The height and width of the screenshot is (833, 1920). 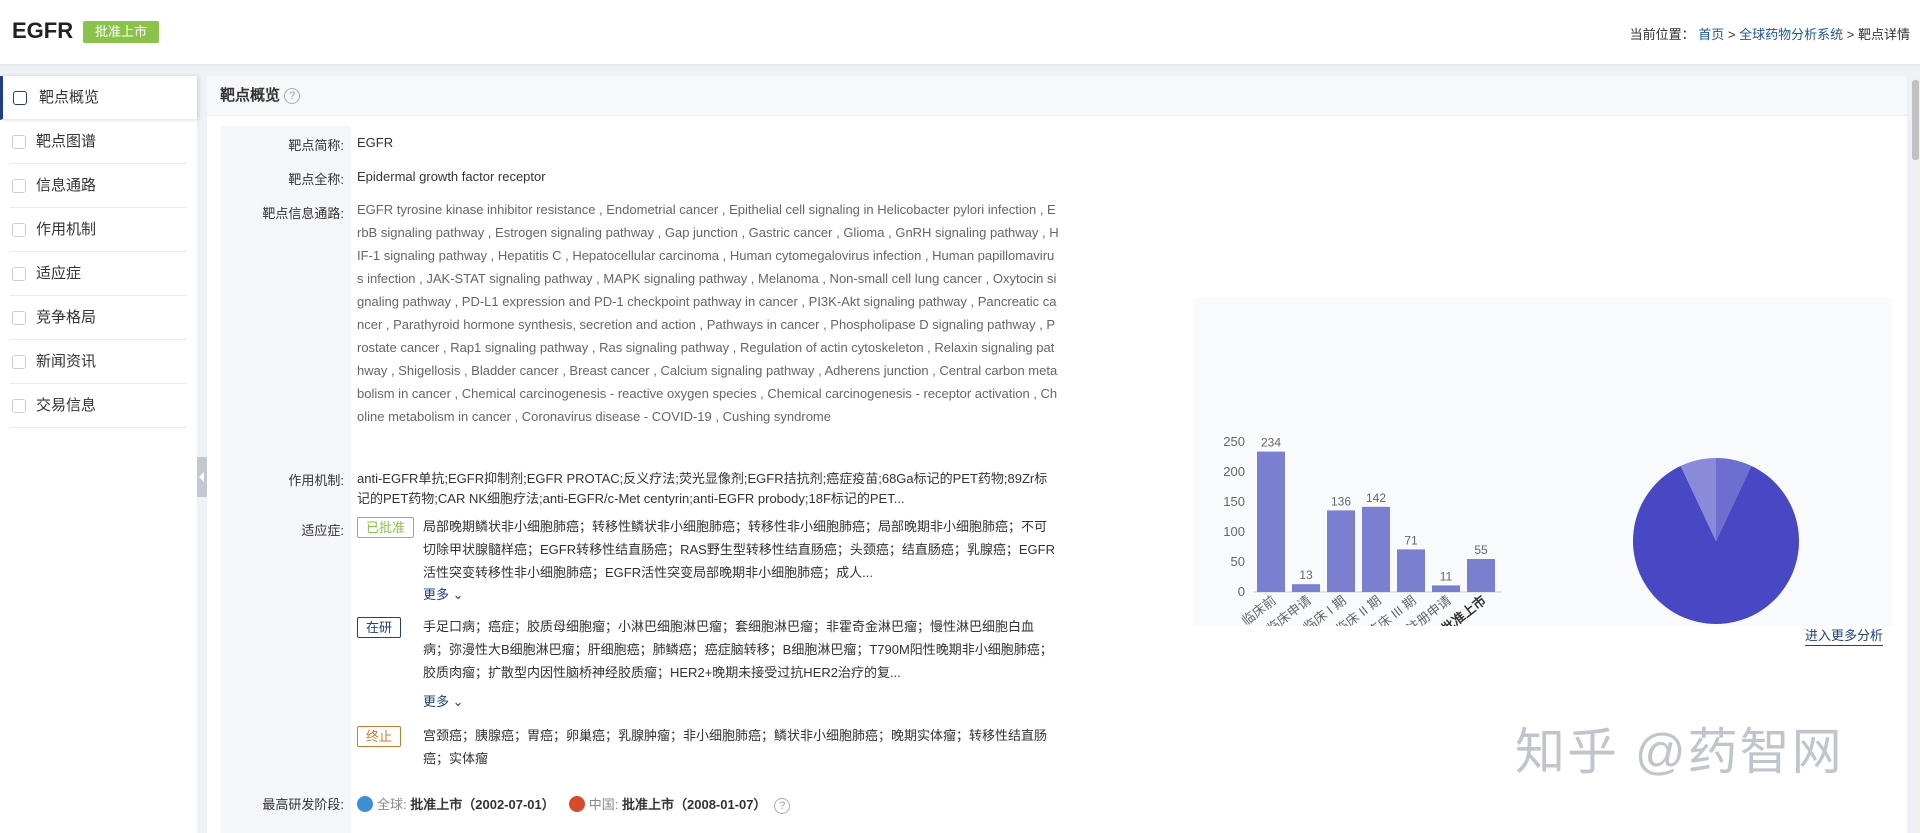 What do you see at coordinates (960, 32) in the screenshot?
I see `top-bar: EGFR 批准上市 当前位置： 首页 > 全球药物分析系统 > 靶点详情` at bounding box center [960, 32].